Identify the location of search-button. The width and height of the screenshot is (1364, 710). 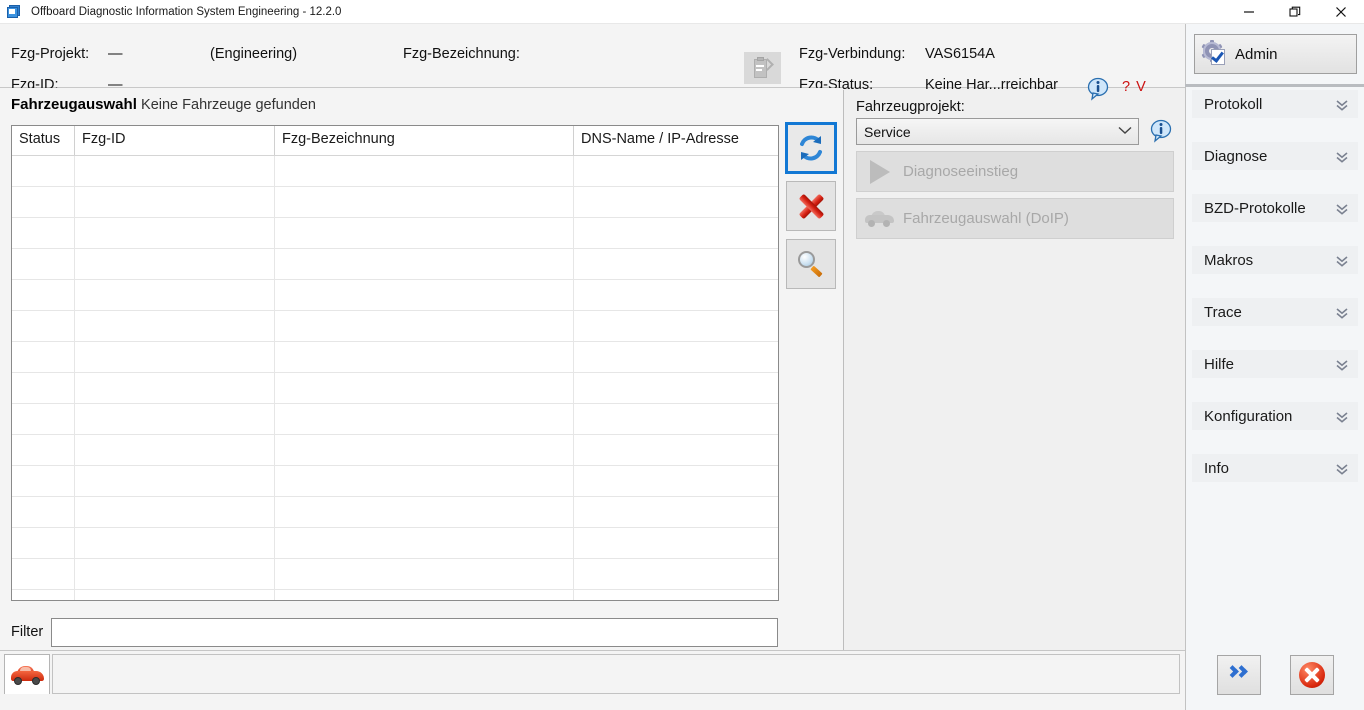
(811, 264).